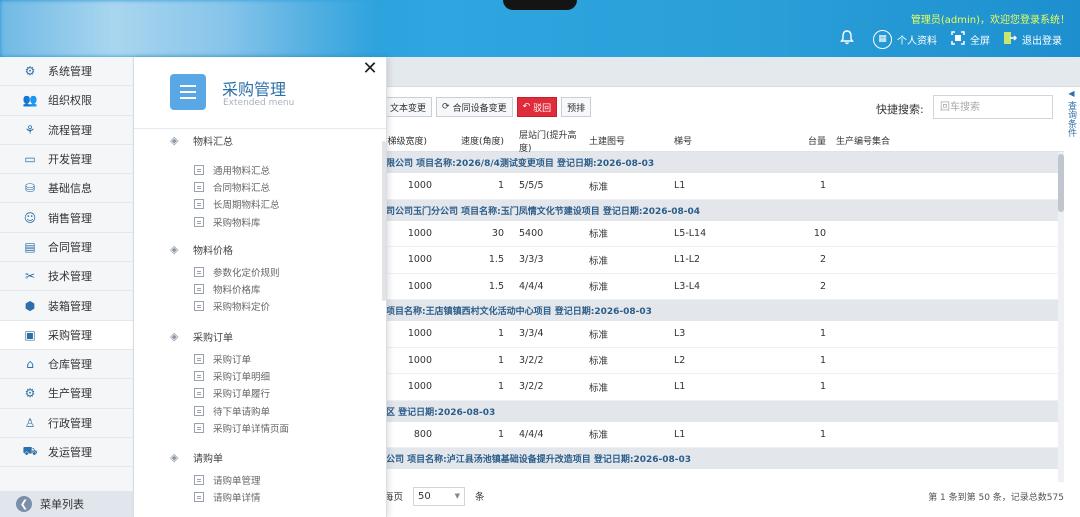  I want to click on panel-scrollbar, so click(384, 221).